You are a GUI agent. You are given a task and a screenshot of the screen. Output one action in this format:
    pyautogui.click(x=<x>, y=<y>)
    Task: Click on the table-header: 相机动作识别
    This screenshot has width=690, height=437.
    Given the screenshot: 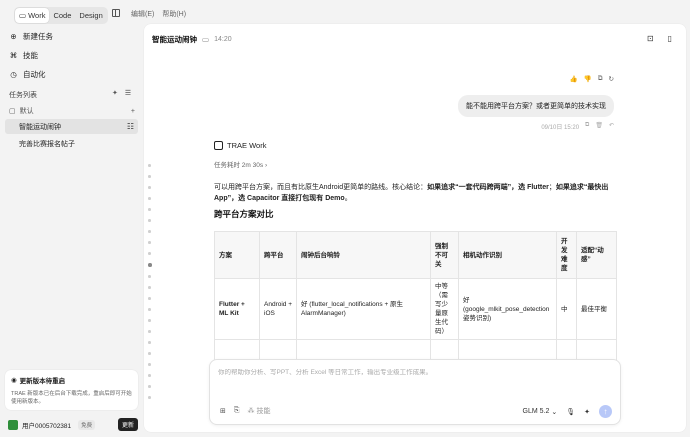 What is the action you would take?
    pyautogui.click(x=507, y=255)
    